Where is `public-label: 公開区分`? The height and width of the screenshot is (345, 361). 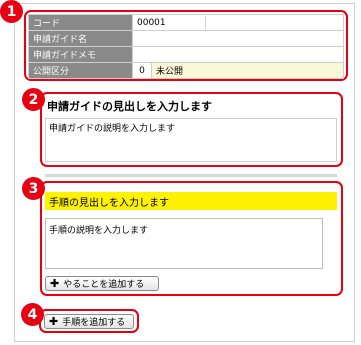
public-label: 公開区分 is located at coordinates (80, 70).